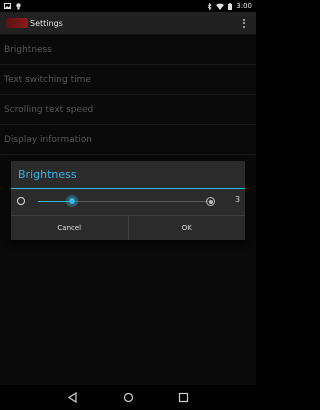 The height and width of the screenshot is (410, 320). I want to click on navigation-bar, so click(128, 397).